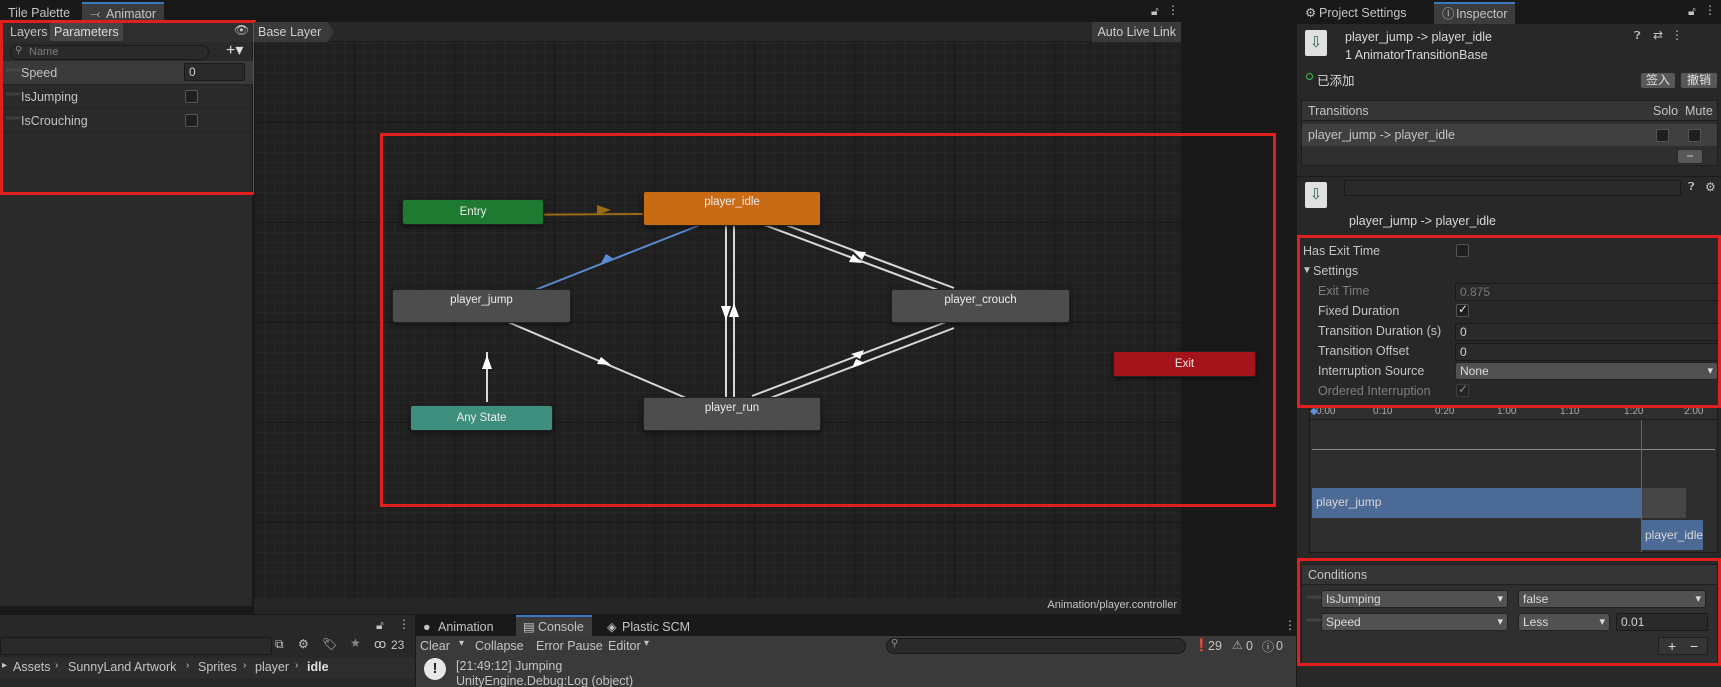  Describe the element at coordinates (1237, 645) in the screenshot. I see `warning-icon: ⚠` at that location.